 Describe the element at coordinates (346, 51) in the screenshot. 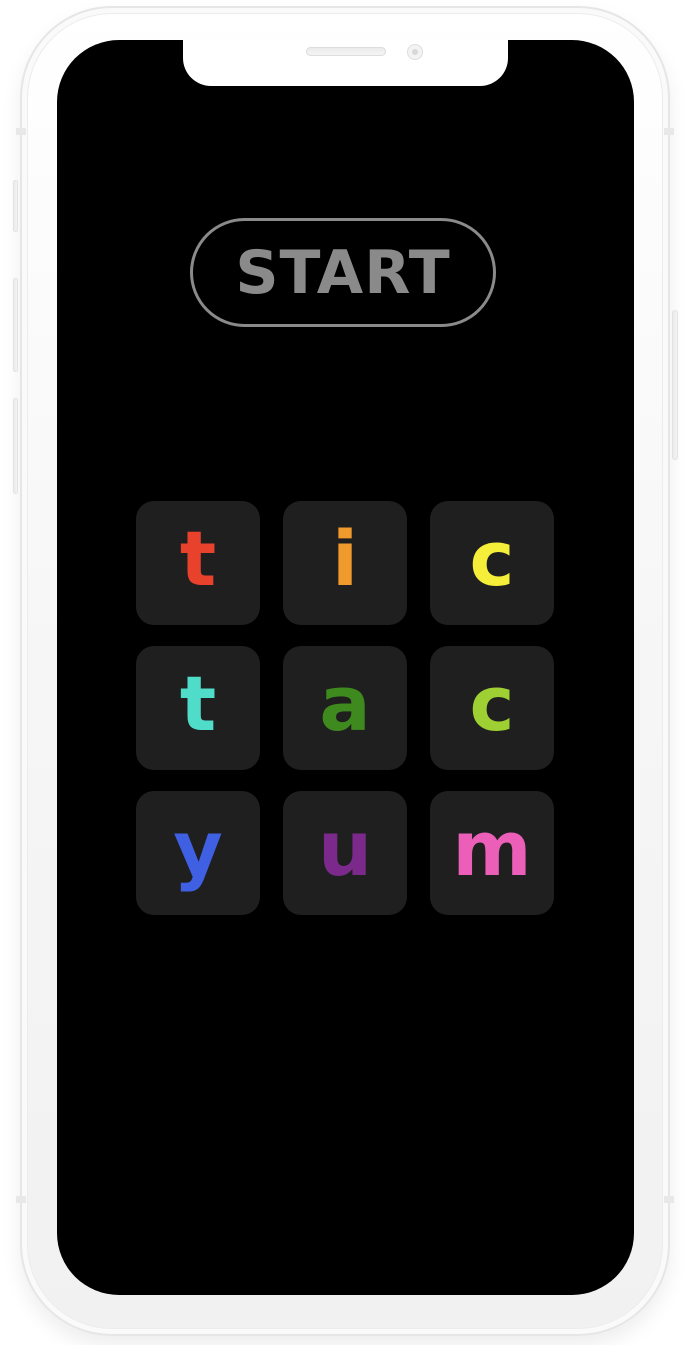

I see `earpiece-speaker` at that location.